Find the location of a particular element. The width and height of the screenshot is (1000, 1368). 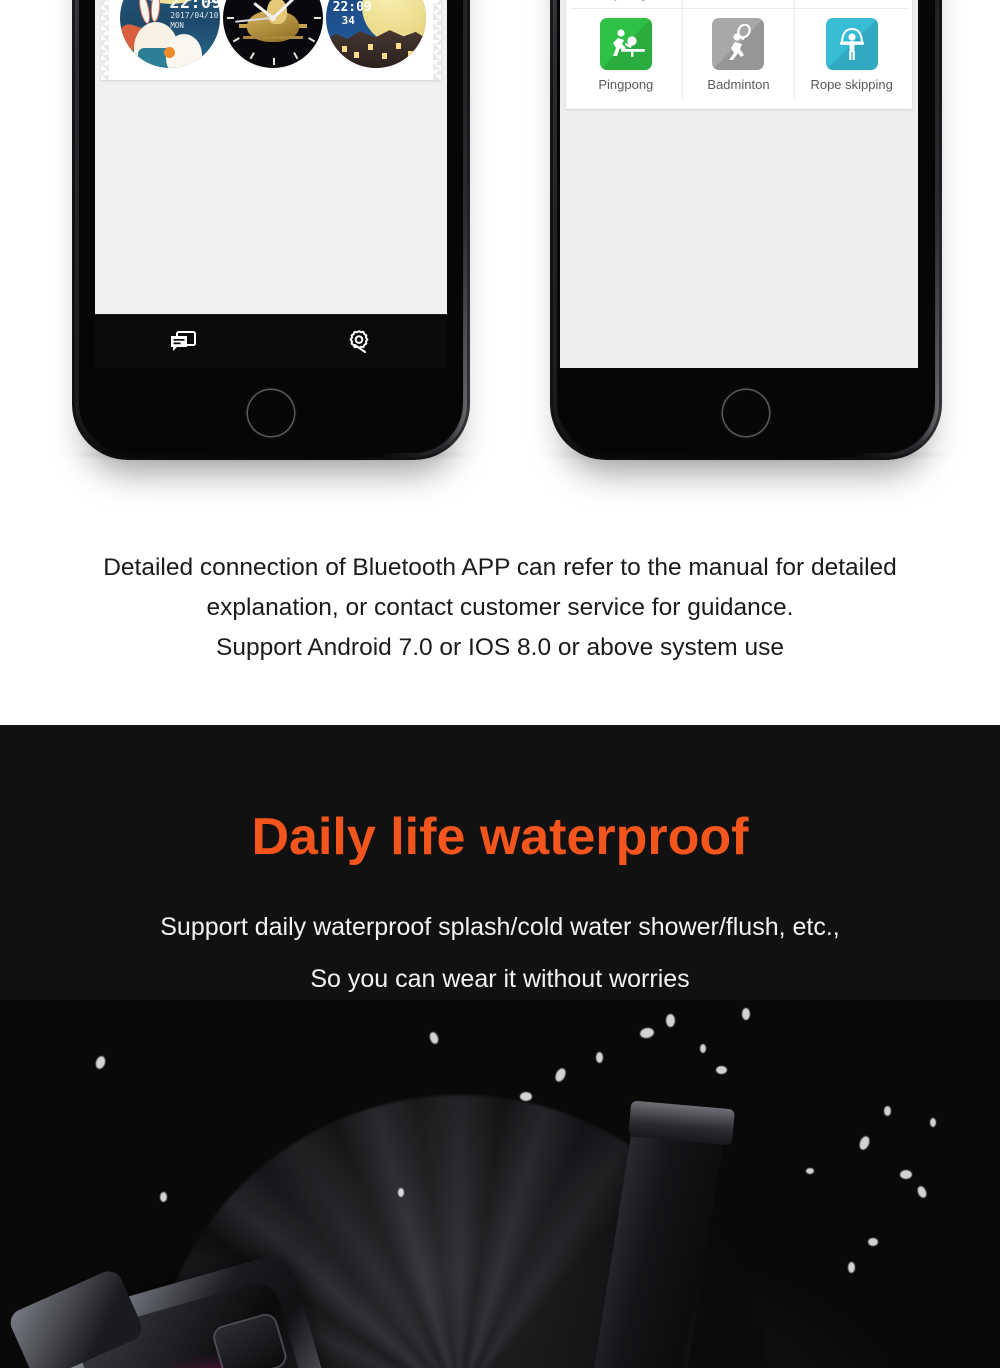

rabbit-ear-icon is located at coordinates (156, 11).